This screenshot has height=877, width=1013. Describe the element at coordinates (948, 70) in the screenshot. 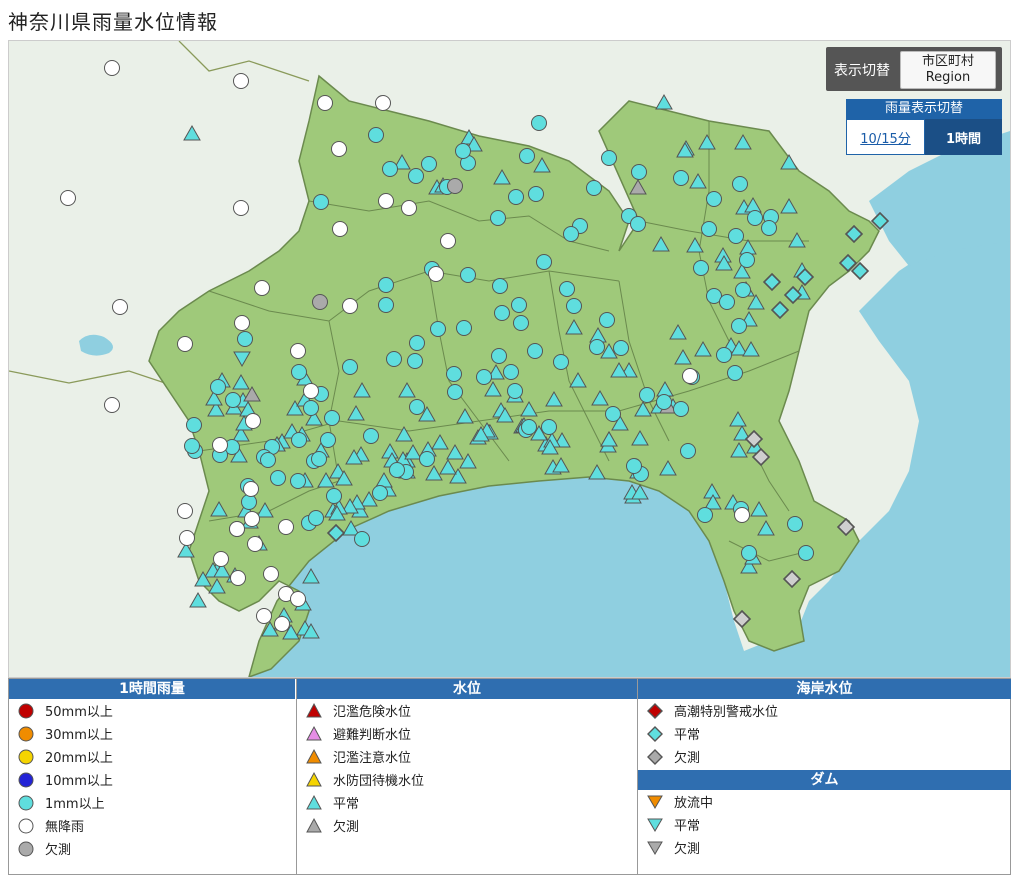

I see `region-button: 市区町村 Region` at that location.